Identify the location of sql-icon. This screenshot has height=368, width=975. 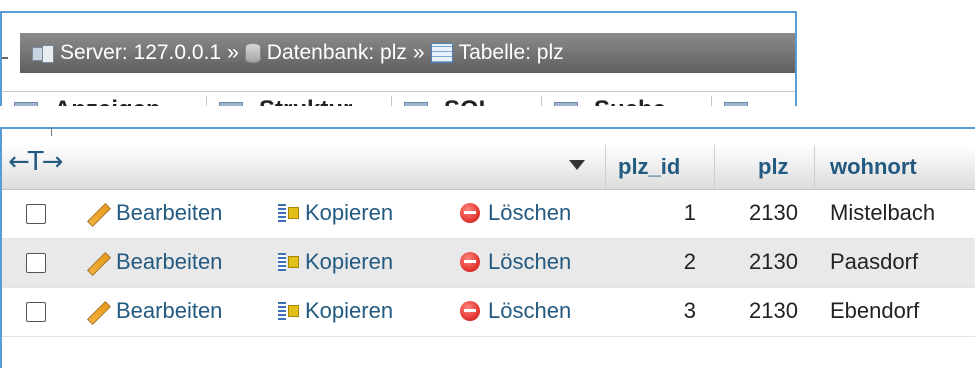
(416, 104).